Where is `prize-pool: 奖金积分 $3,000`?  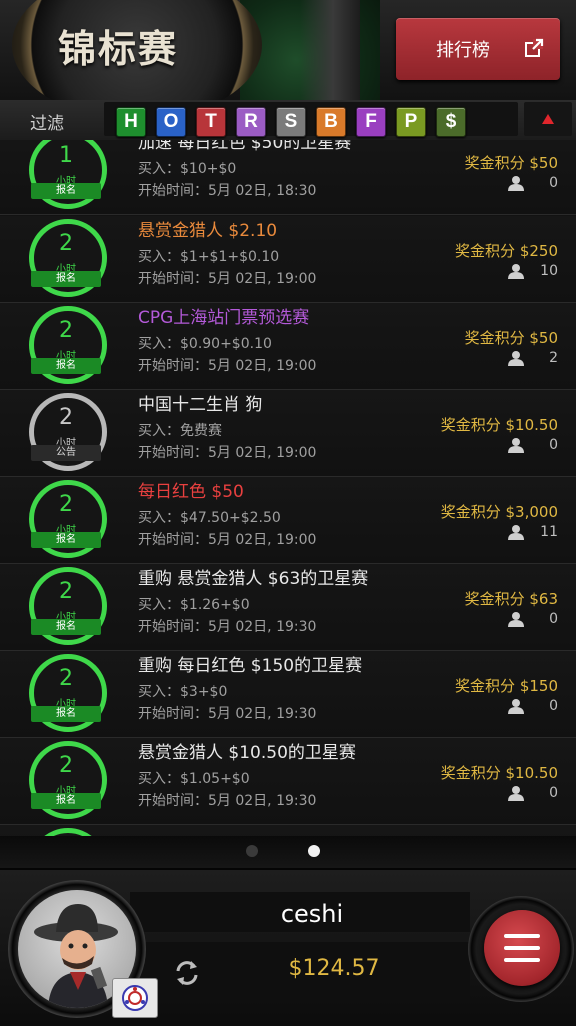
prize-pool: 奖金积分 $3,000 is located at coordinates (499, 512).